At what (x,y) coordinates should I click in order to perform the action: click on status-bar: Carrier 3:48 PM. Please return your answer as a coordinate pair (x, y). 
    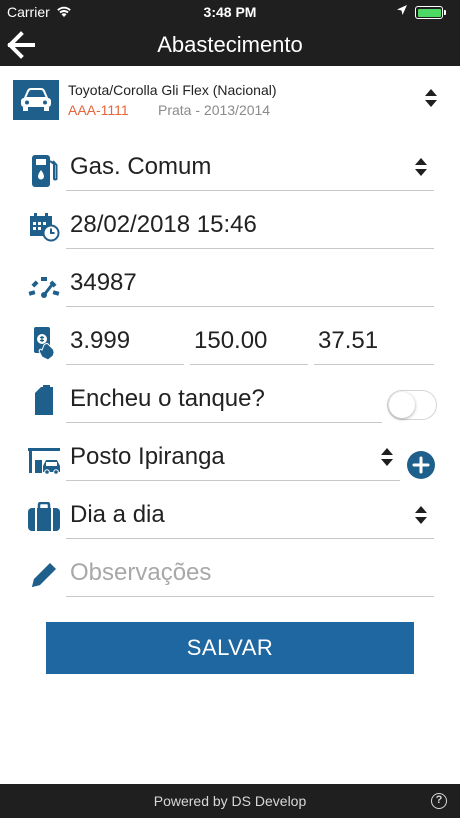
    Looking at the image, I should click on (230, 12).